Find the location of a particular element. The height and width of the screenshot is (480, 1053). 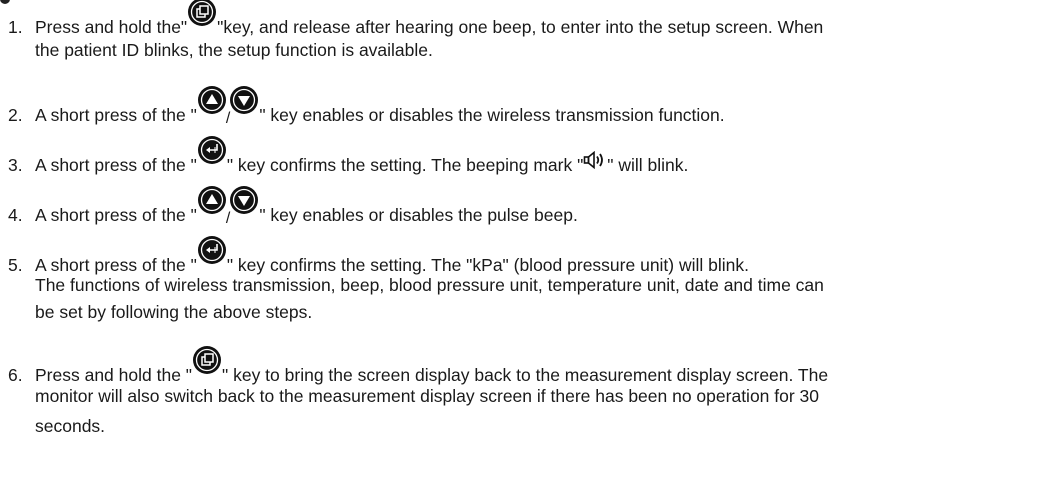

step-text: Press and hold the" is located at coordinates (111, 27).